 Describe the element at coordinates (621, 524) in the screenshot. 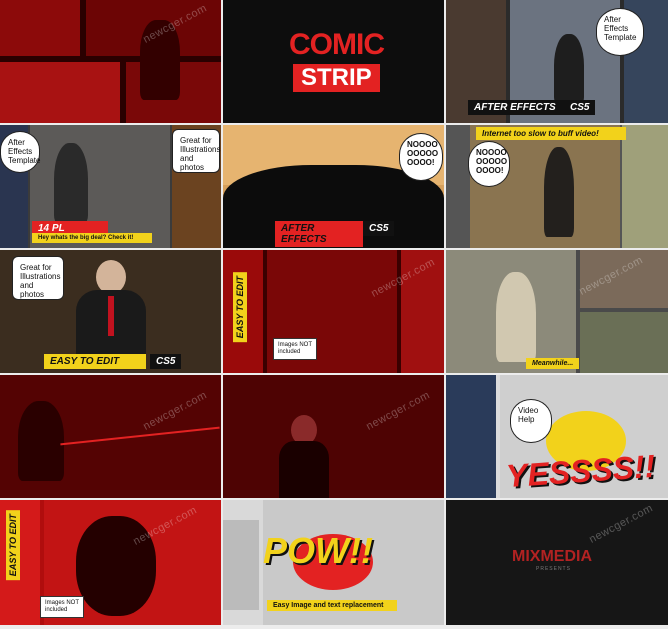

I see `watermark: newcger.com` at that location.